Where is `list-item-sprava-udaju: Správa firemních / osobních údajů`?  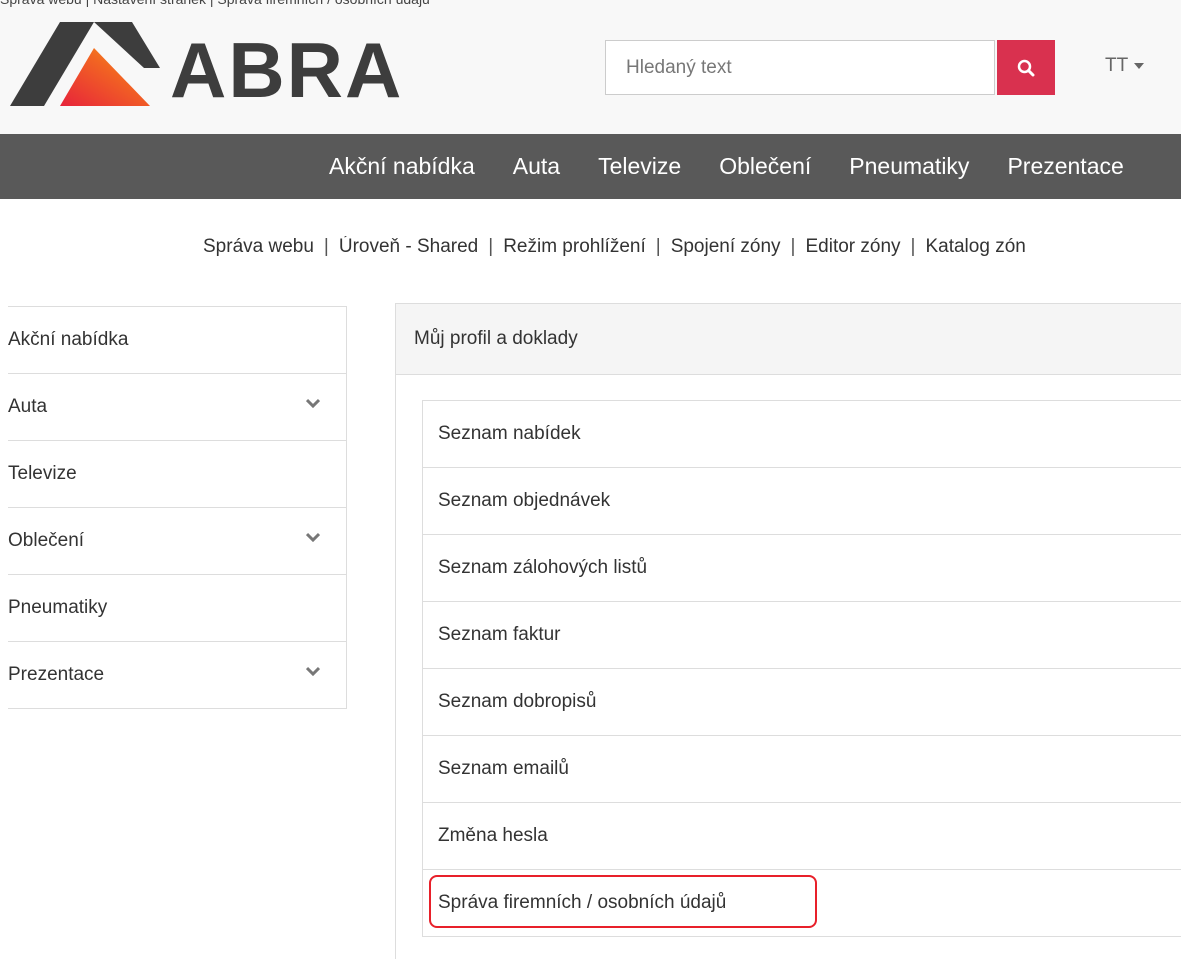
list-item-sprava-udaju: Správa firemních / osobních údajů is located at coordinates (802, 903).